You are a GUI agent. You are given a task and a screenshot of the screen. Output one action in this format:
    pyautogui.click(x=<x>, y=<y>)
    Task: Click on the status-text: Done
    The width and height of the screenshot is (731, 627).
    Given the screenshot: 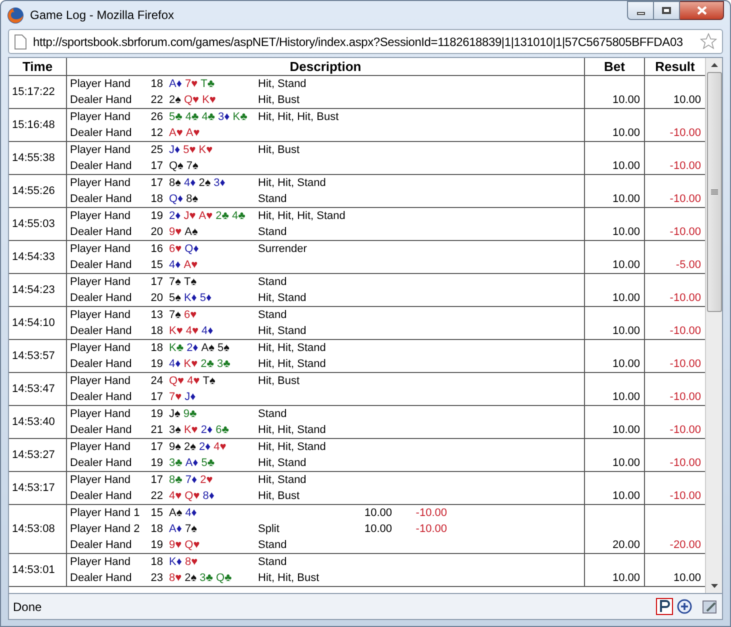 What is the action you would take?
    pyautogui.click(x=27, y=607)
    